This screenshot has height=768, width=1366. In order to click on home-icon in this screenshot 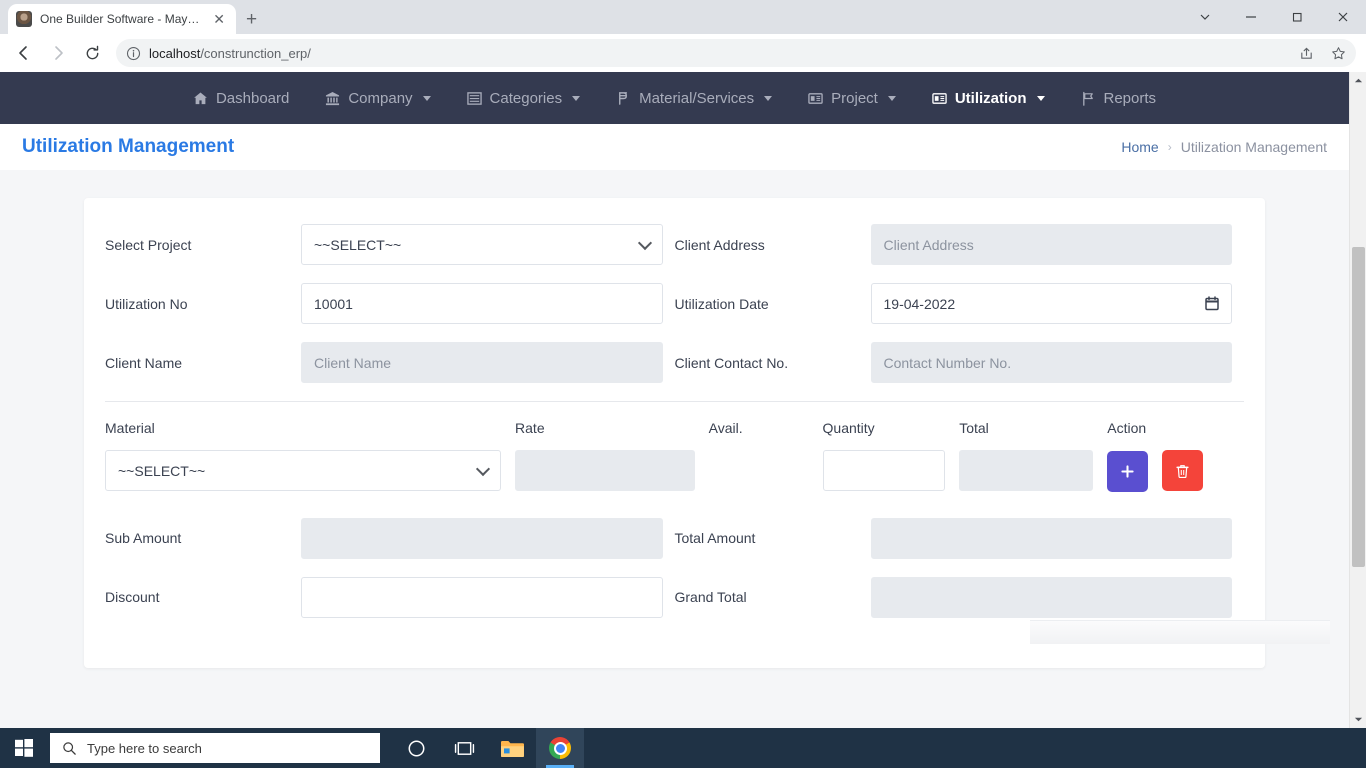, I will do `click(200, 98)`.